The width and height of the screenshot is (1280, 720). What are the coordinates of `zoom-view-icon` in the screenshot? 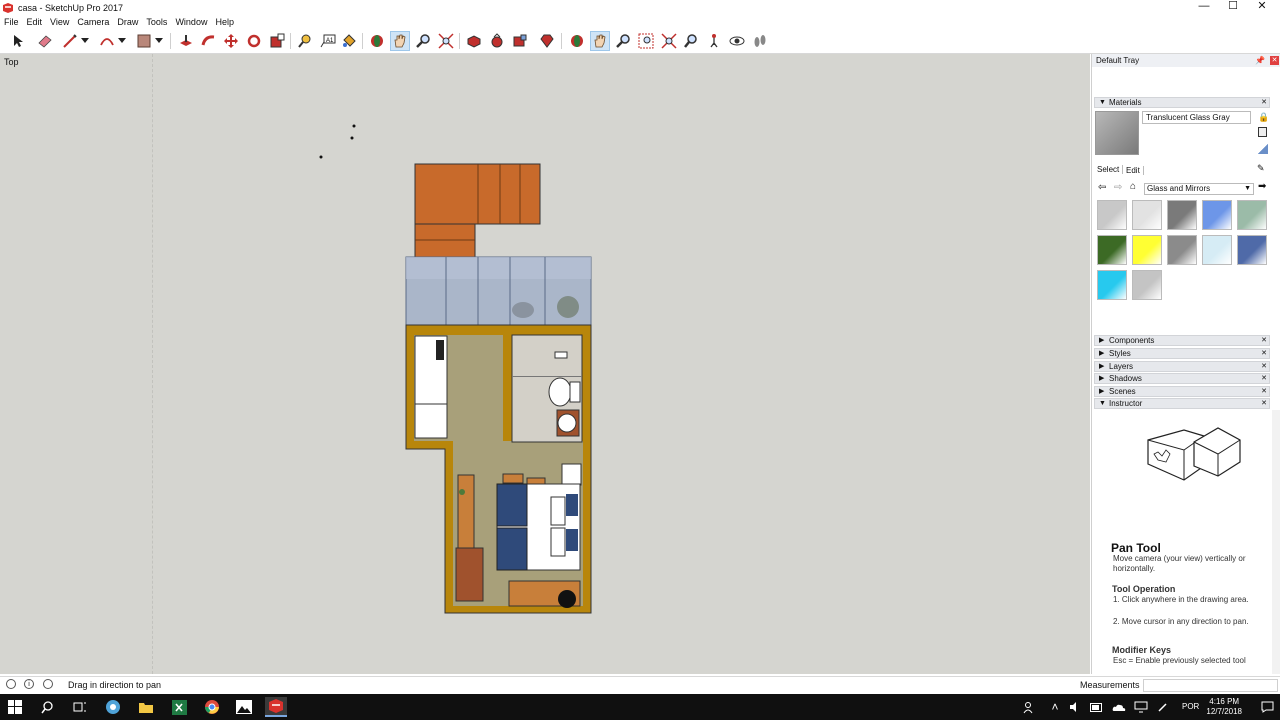 It's located at (623, 41).